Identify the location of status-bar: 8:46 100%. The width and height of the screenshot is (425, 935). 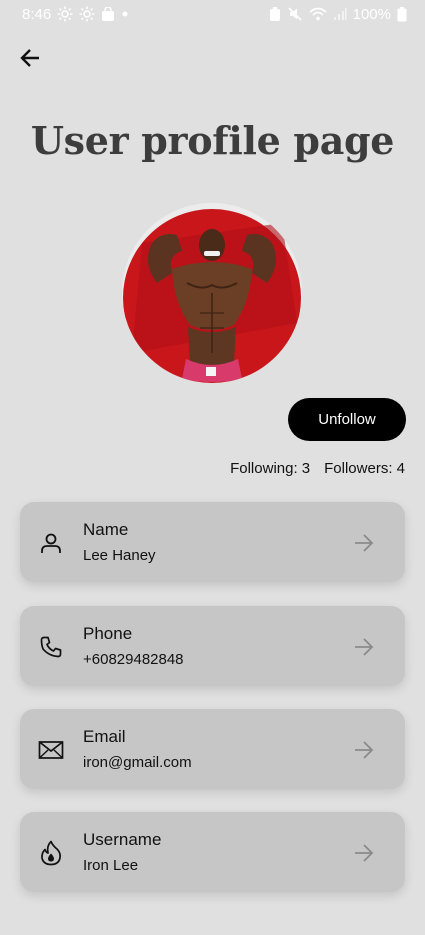
(212, 14).